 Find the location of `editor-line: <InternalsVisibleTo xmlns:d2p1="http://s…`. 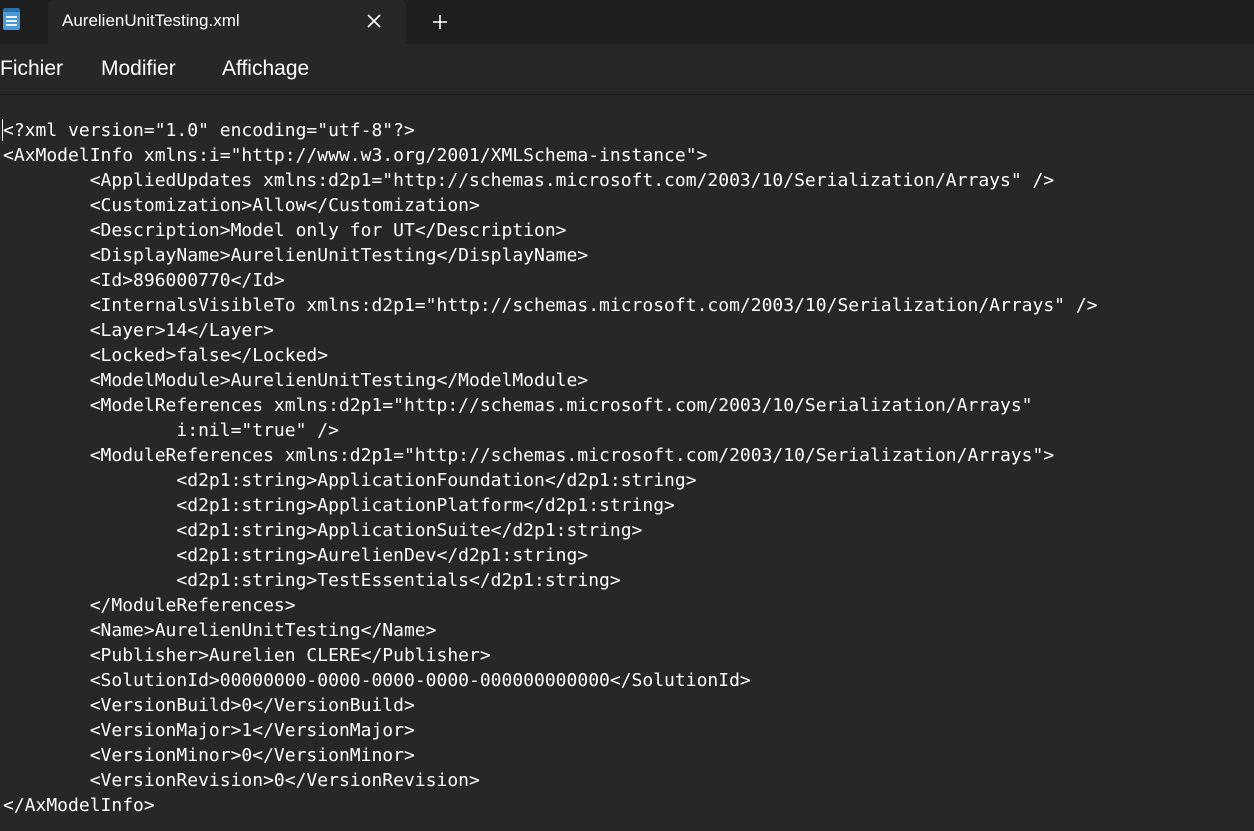

editor-line: <InternalsVisibleTo xmlns:d2p1="http://s… is located at coordinates (550, 305).